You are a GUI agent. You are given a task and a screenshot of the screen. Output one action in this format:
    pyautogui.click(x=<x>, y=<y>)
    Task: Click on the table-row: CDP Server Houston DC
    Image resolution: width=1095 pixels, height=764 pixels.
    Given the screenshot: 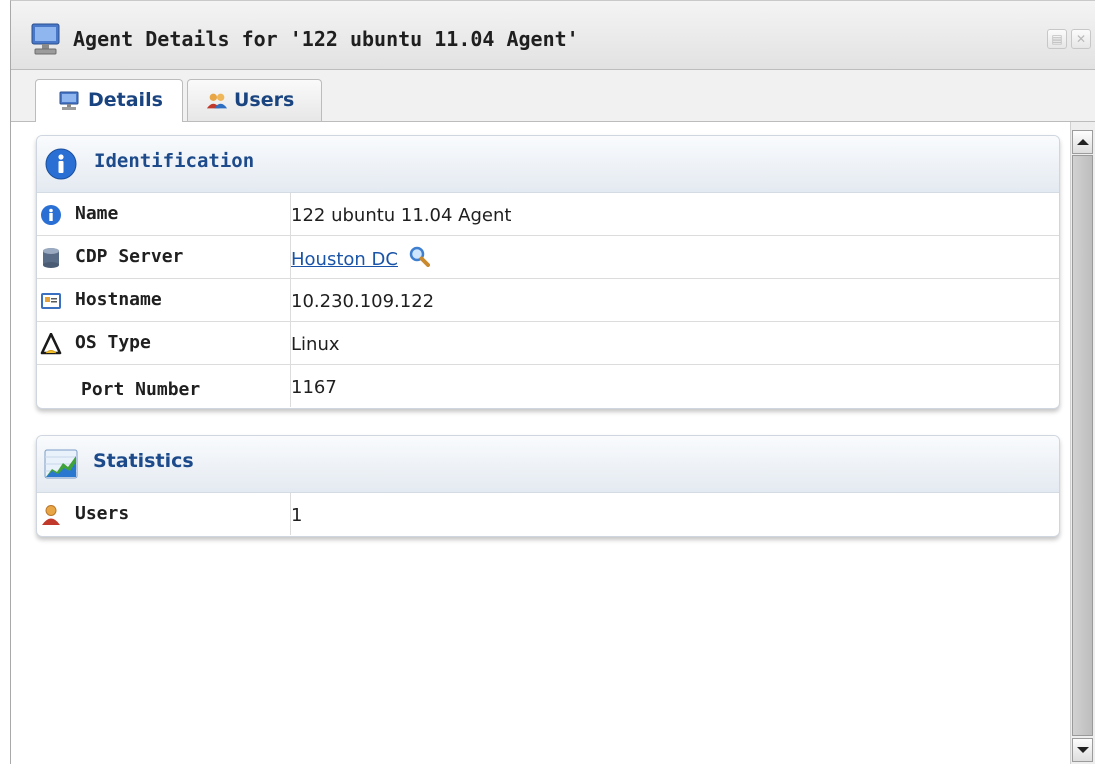 What is the action you would take?
    pyautogui.click(x=548, y=257)
    